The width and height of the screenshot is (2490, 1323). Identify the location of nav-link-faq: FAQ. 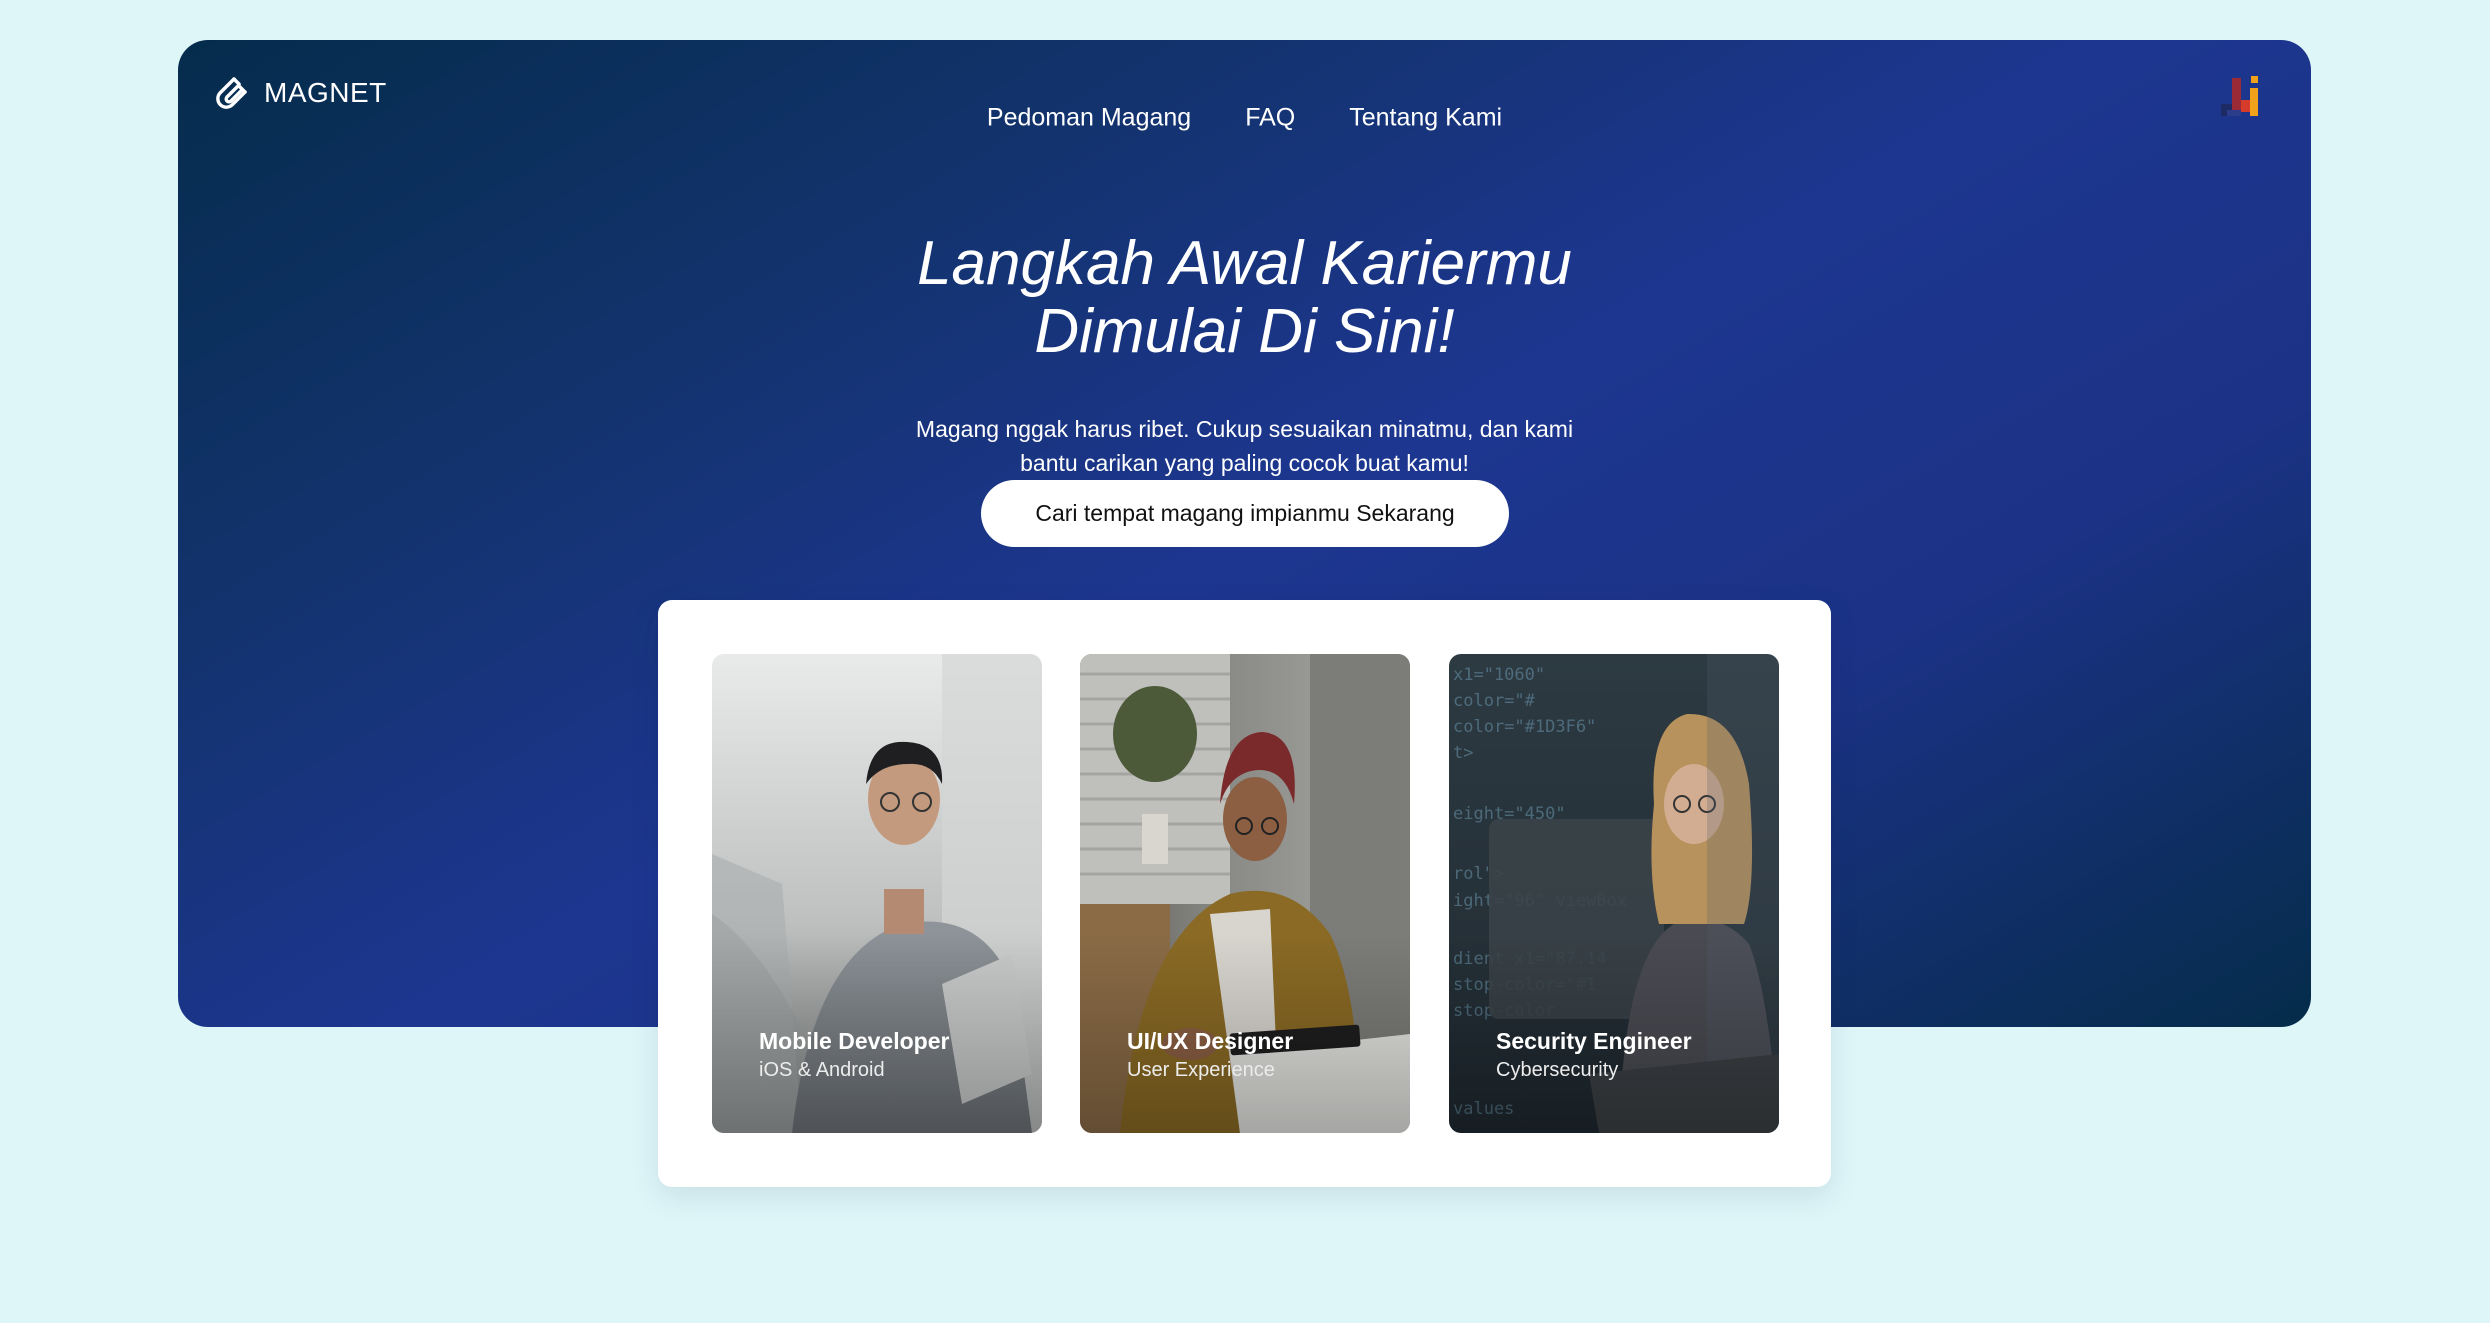
(1270, 118).